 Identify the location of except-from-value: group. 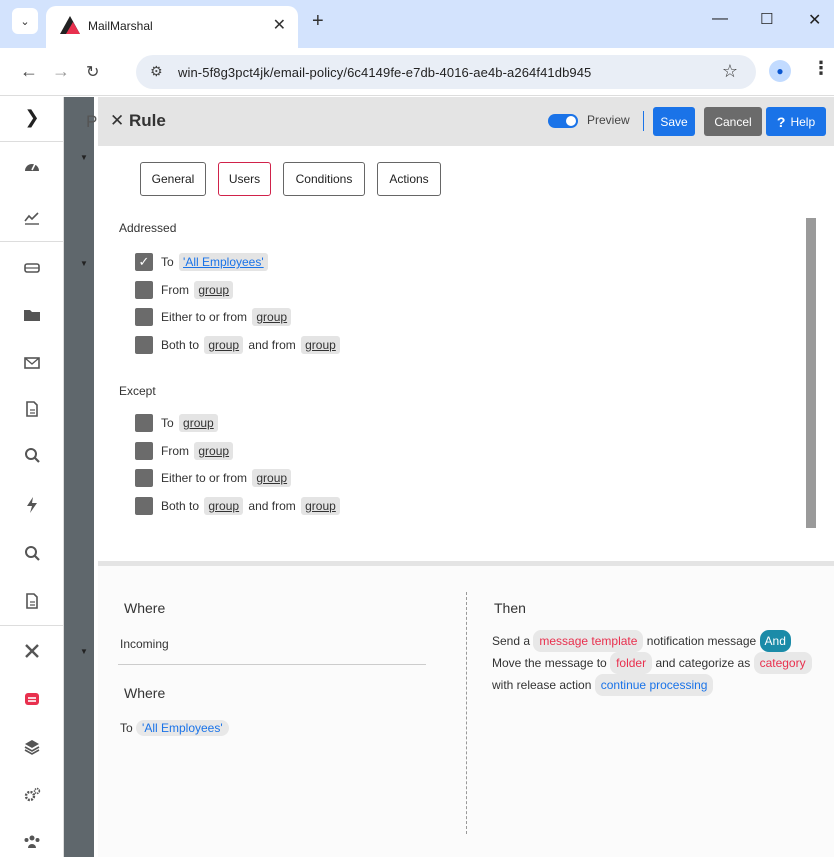
(214, 451).